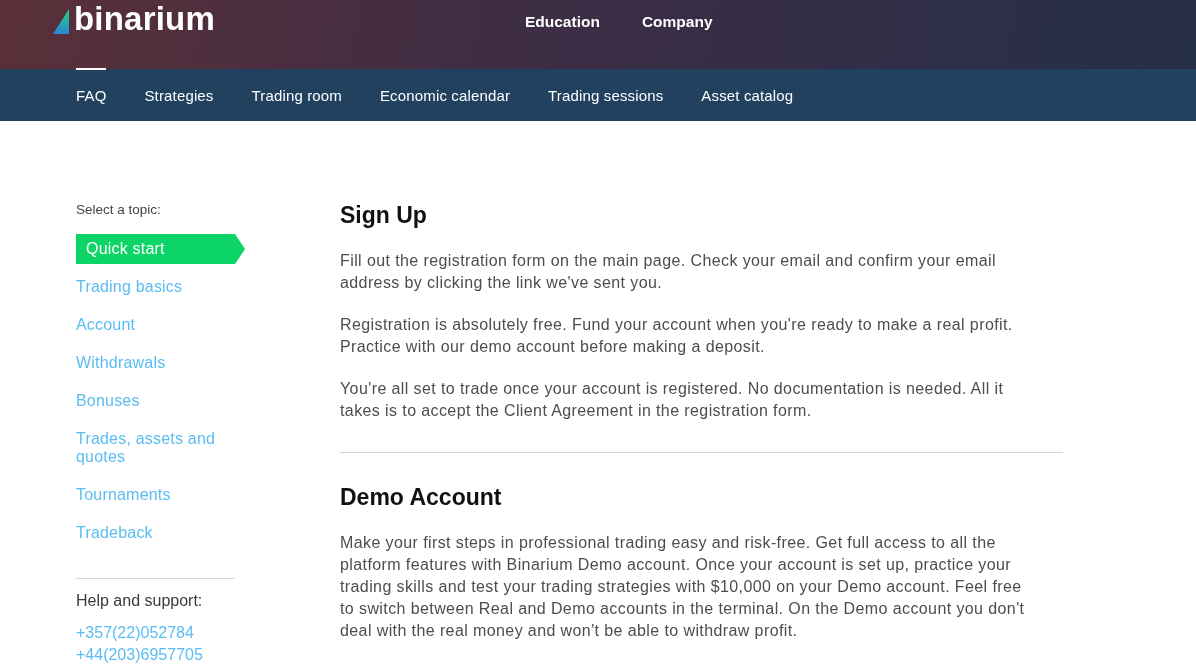  I want to click on topic-link: Tournaments, so click(156, 495).